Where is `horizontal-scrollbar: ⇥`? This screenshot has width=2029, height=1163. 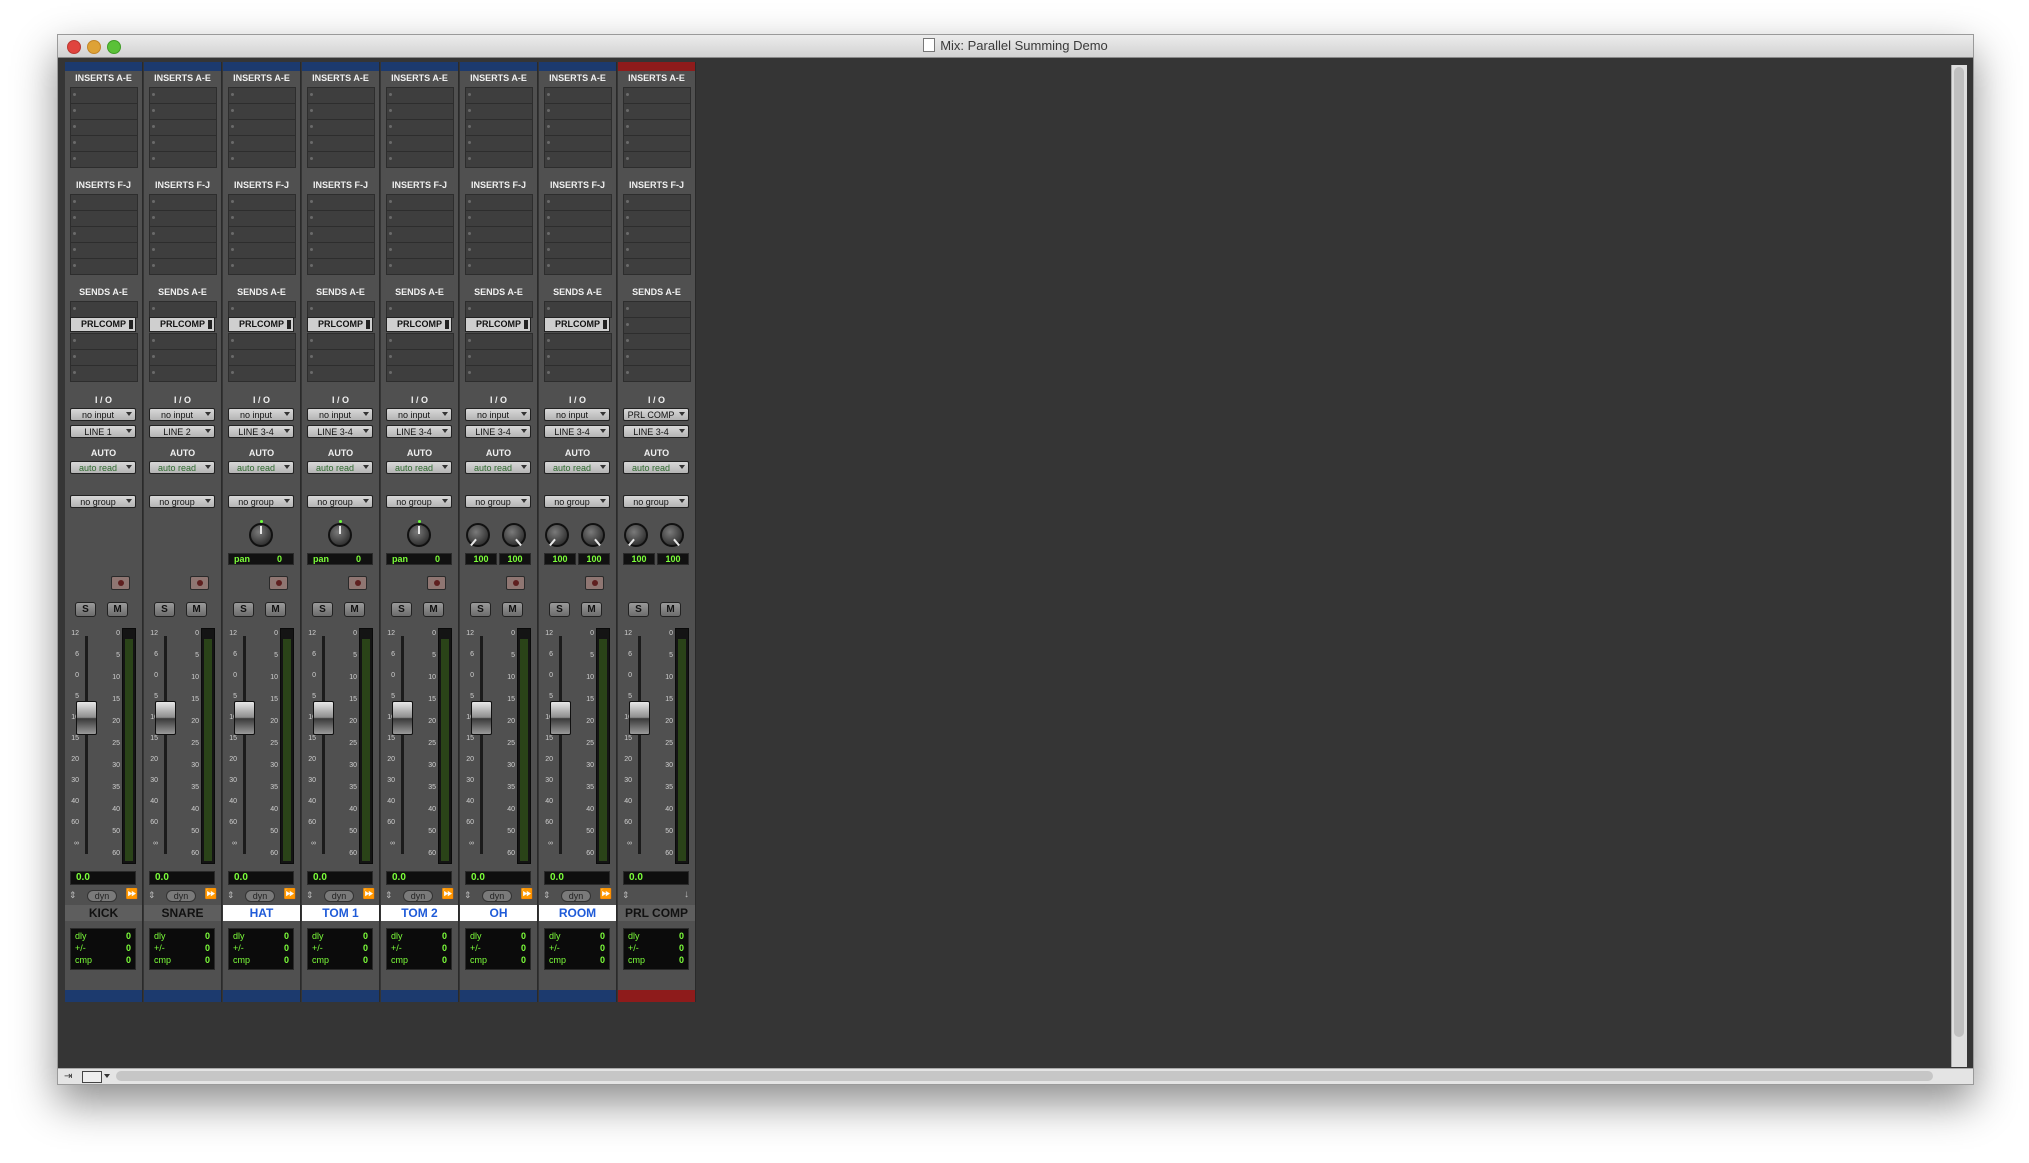 horizontal-scrollbar: ⇥ is located at coordinates (1015, 1076).